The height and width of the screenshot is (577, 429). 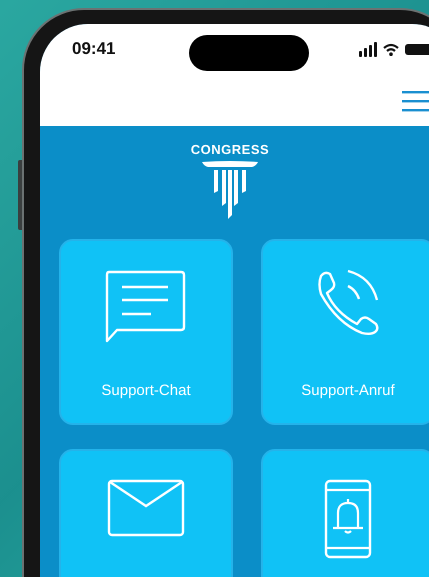 I want to click on phone-tile: Support-Anruf, so click(x=345, y=332).